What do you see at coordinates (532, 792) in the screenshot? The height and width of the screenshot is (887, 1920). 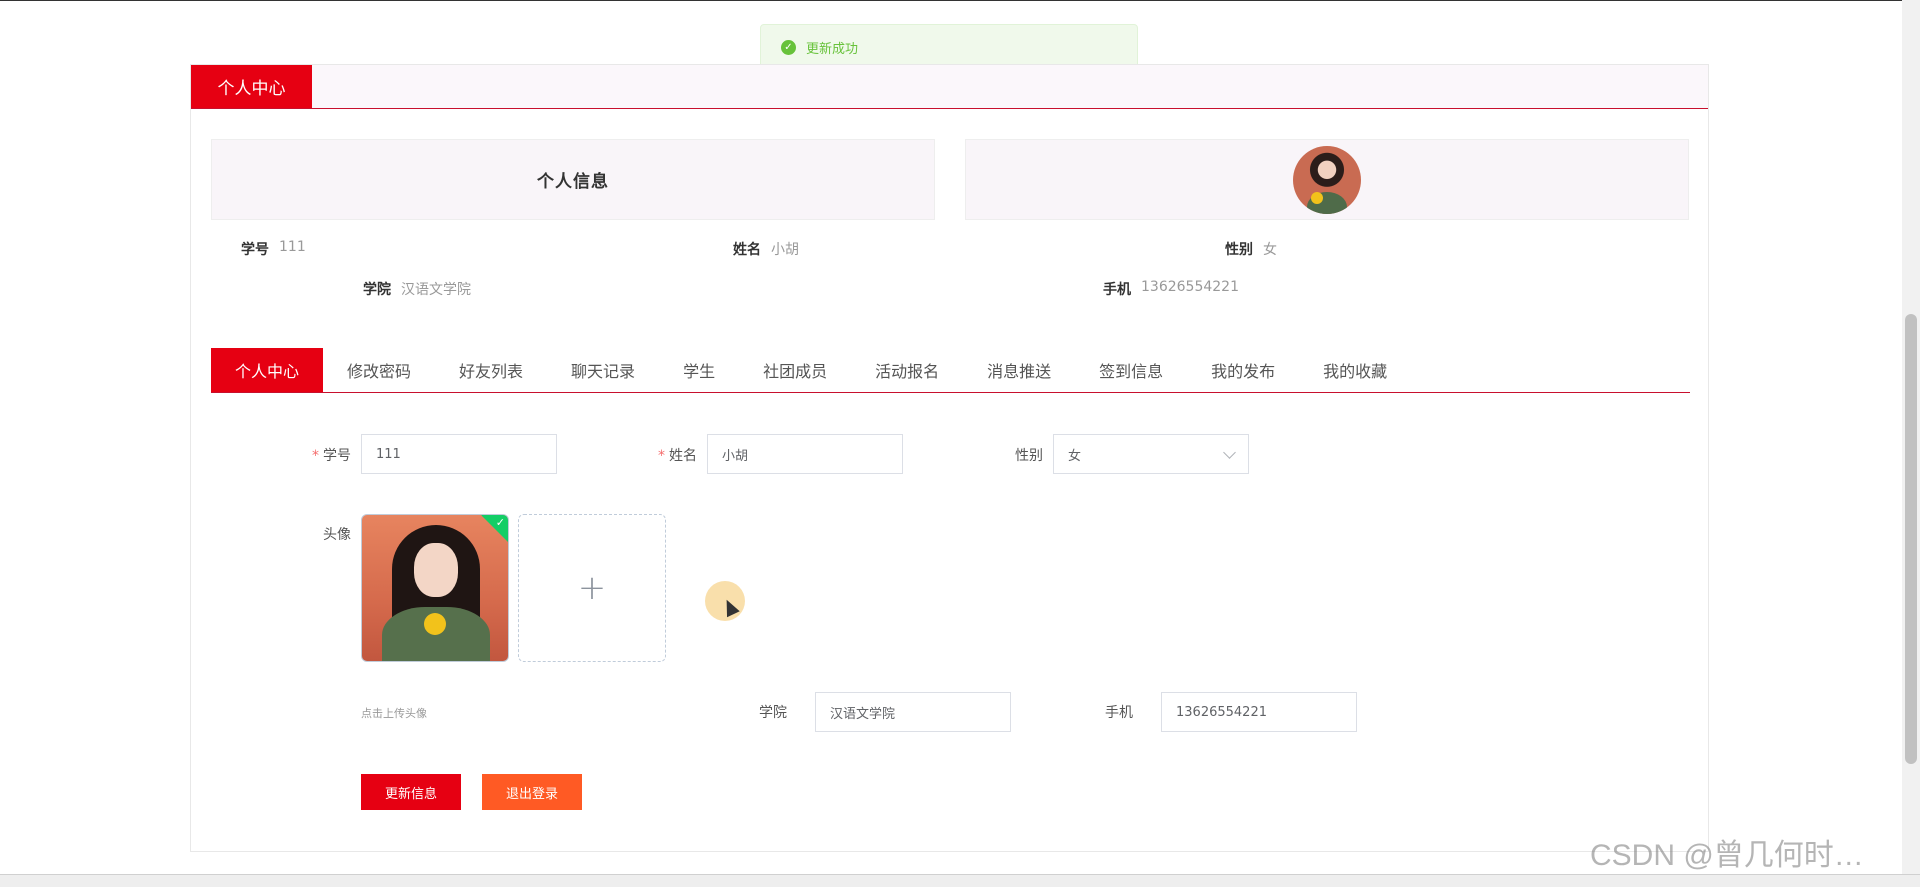 I see `logout-button: 退出登录` at bounding box center [532, 792].